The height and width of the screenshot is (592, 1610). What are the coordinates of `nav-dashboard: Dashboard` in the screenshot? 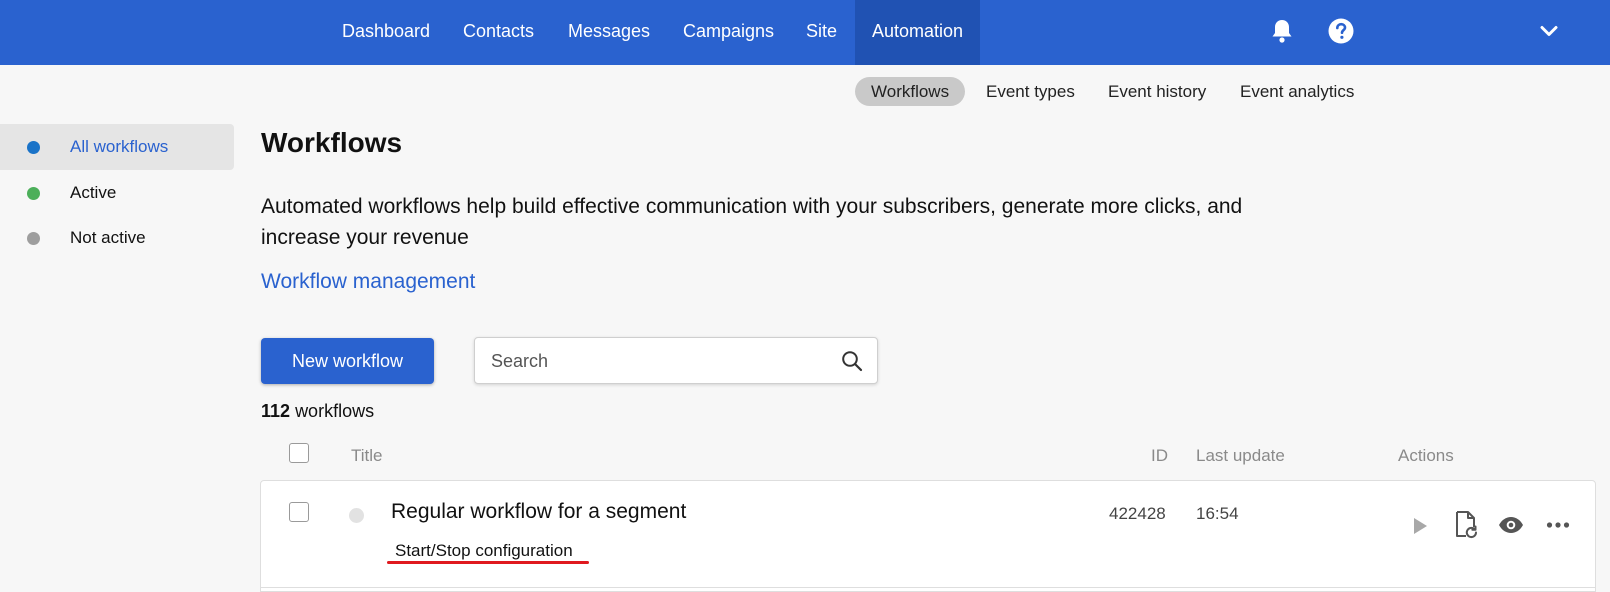 It's located at (386, 32).